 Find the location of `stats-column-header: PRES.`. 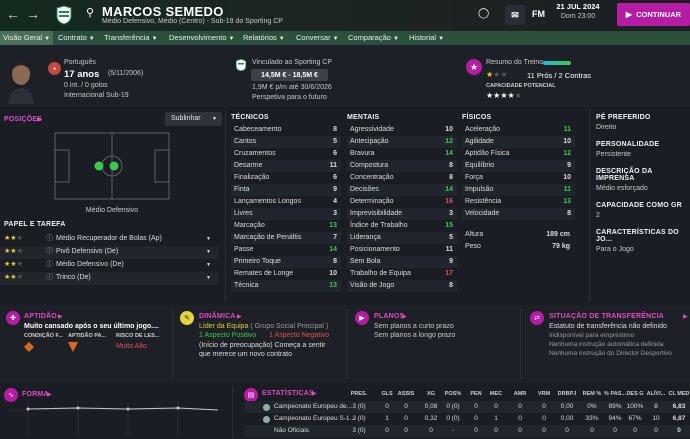

stats-column-header: PRES. is located at coordinates (359, 394).